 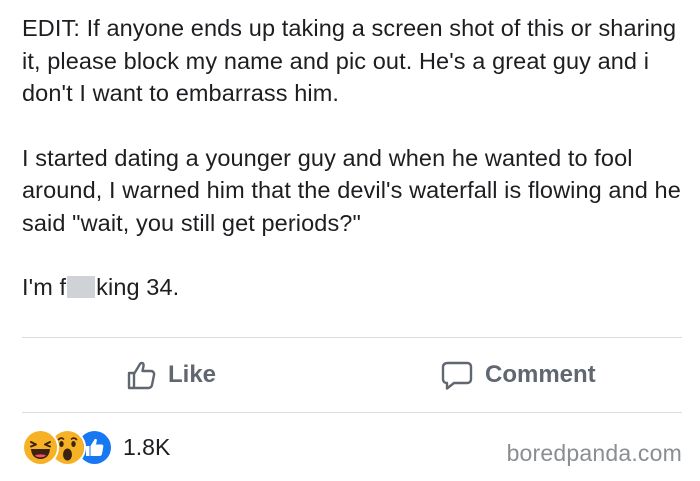 I want to click on speech-bubble-icon, so click(x=457, y=375).